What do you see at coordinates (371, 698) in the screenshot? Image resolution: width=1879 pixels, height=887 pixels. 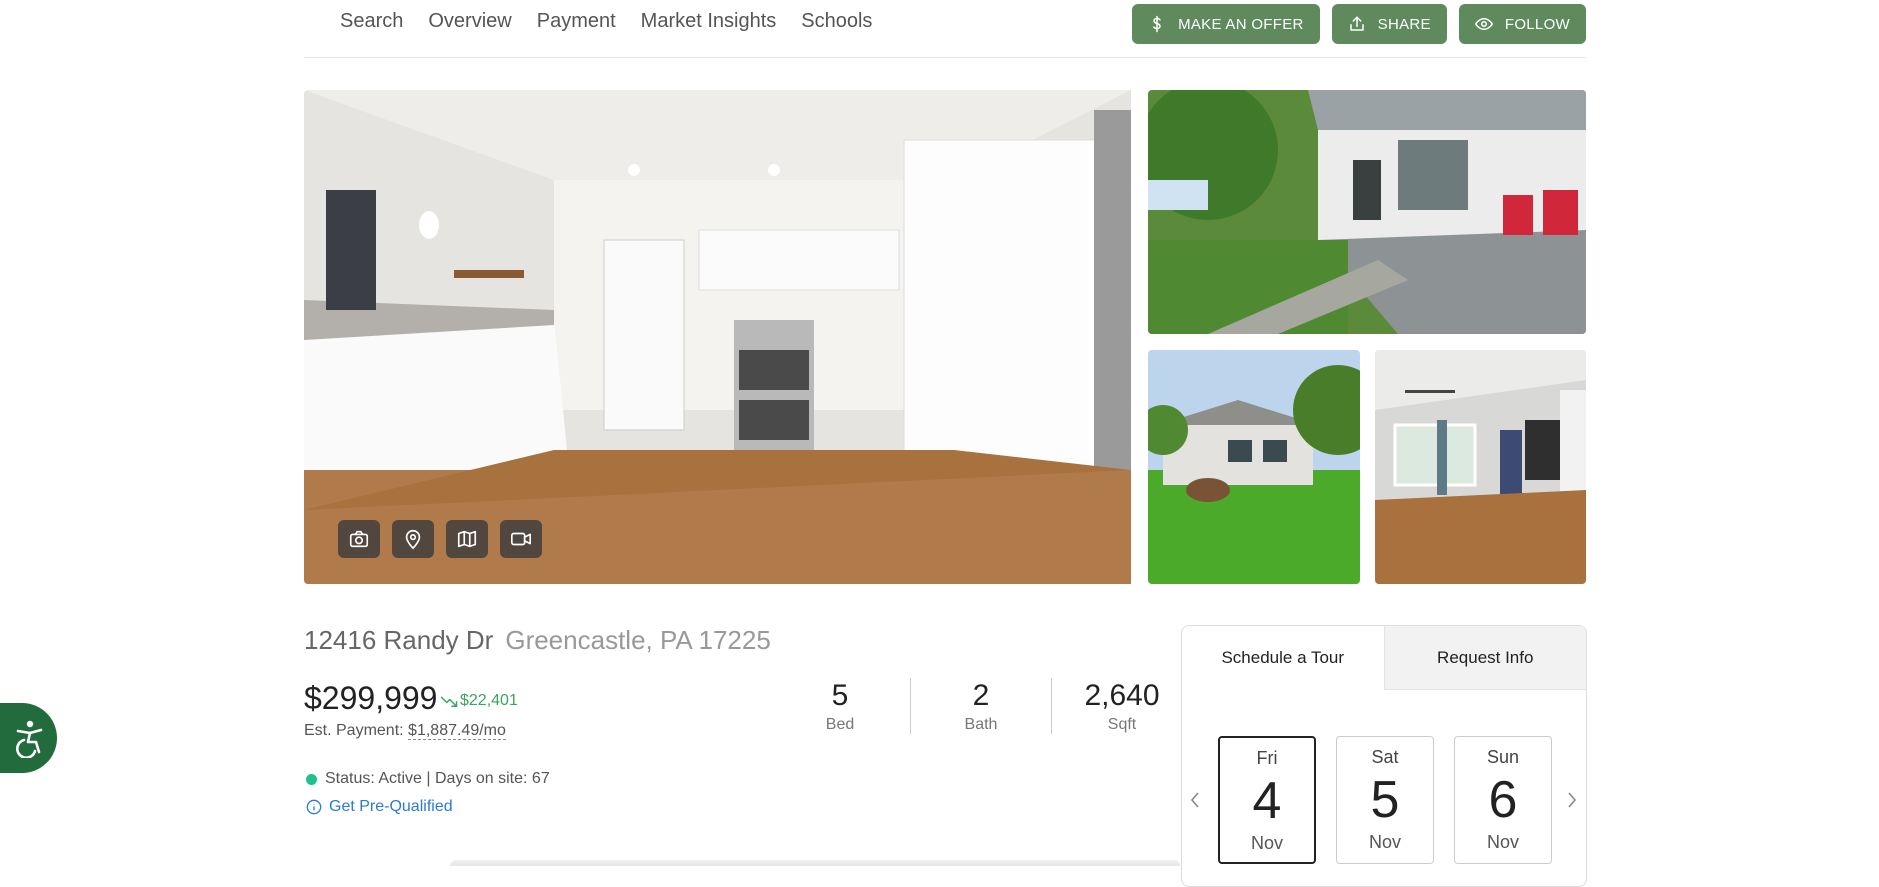 I see `listing-price: $299,999` at bounding box center [371, 698].